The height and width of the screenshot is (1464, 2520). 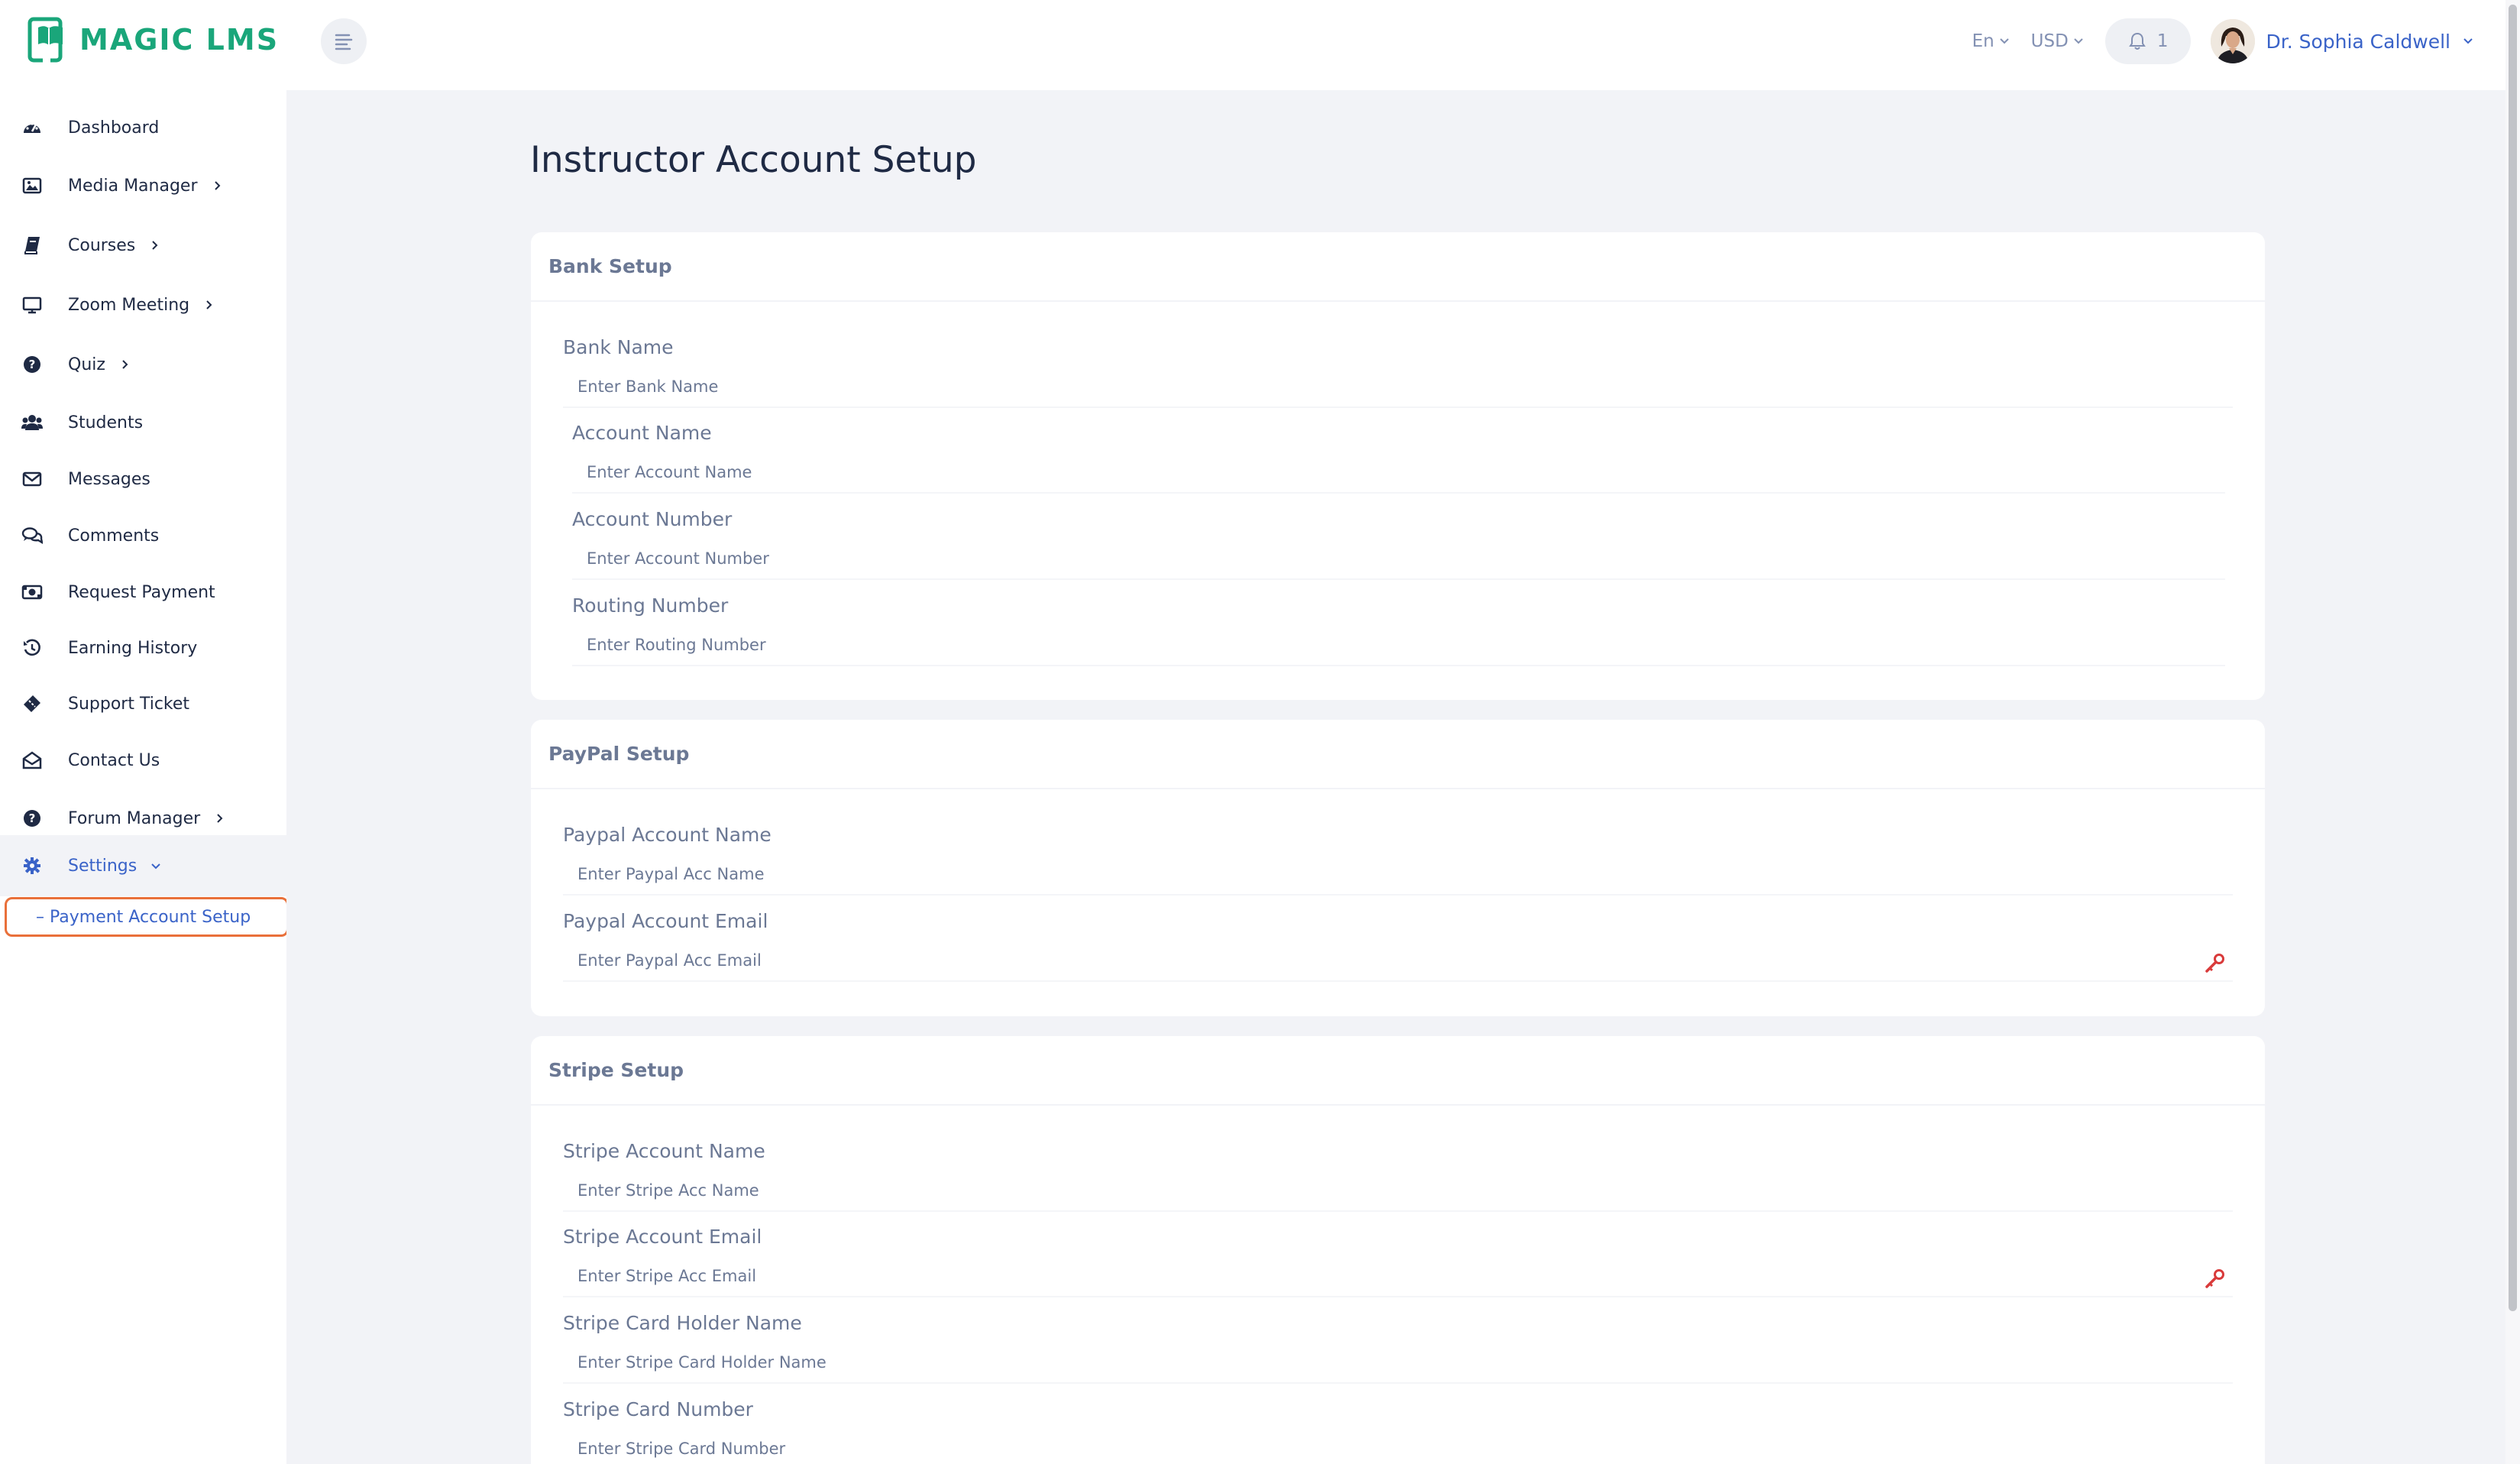 I want to click on account-number-input, so click(x=1398, y=559).